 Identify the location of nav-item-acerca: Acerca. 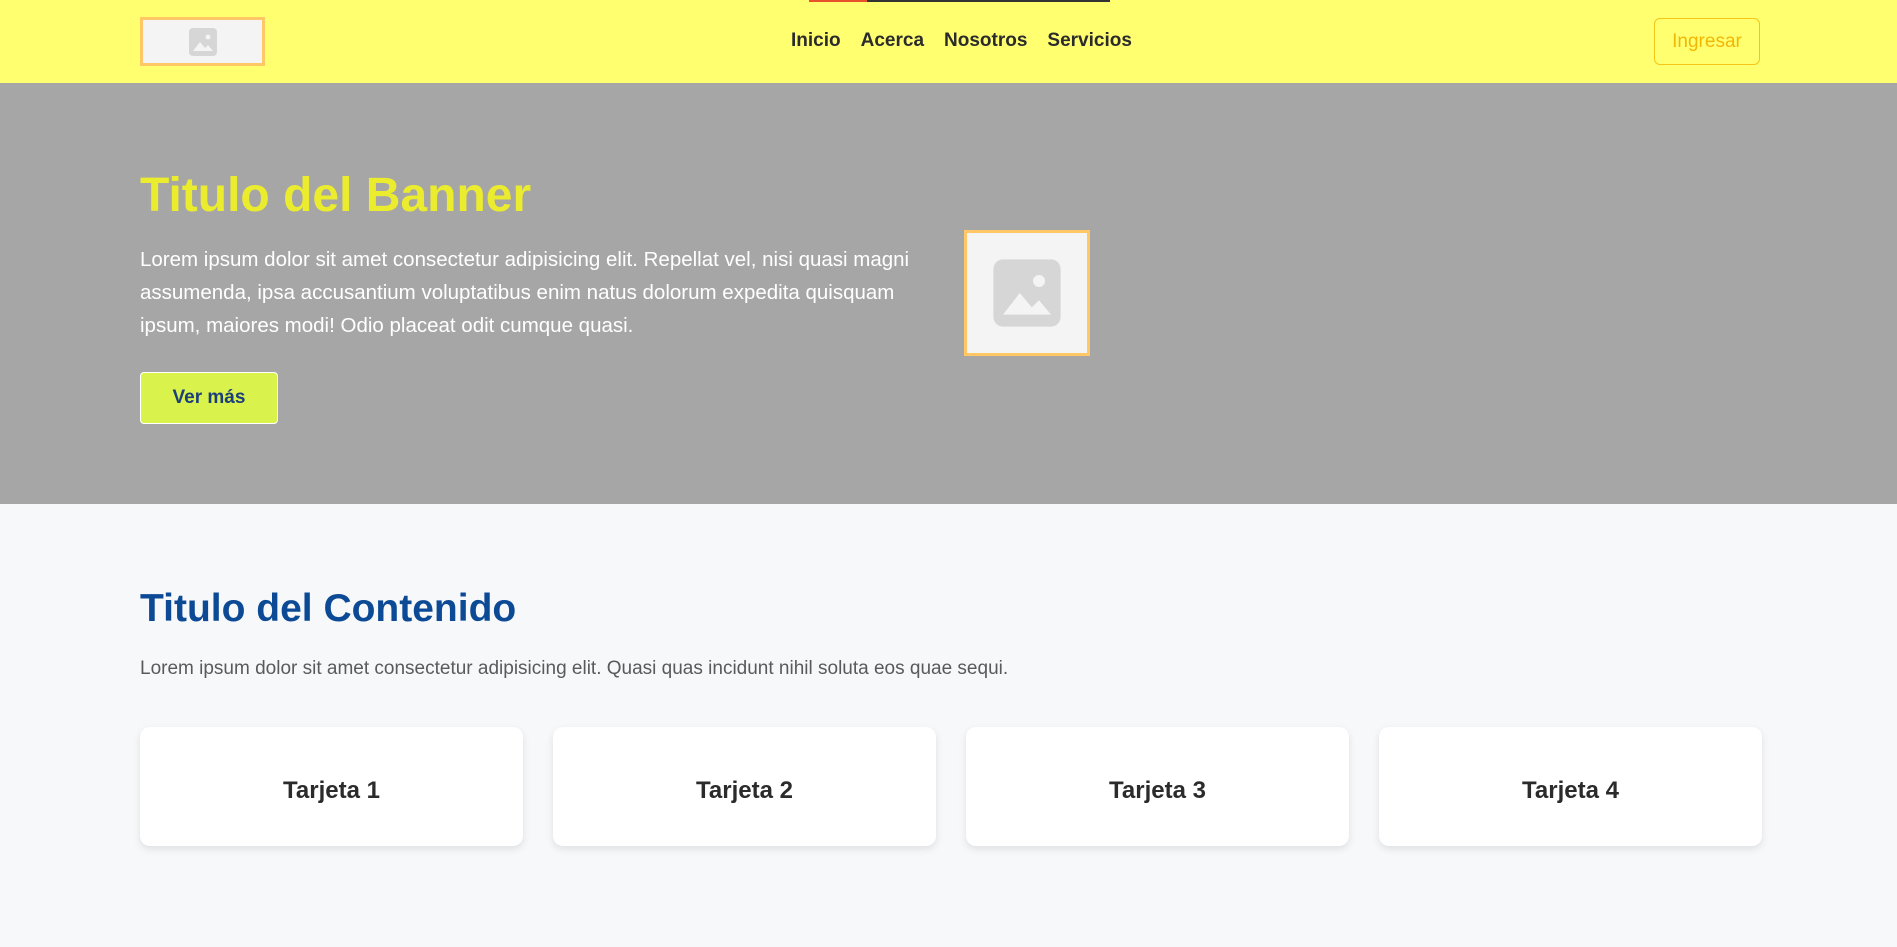
(892, 41).